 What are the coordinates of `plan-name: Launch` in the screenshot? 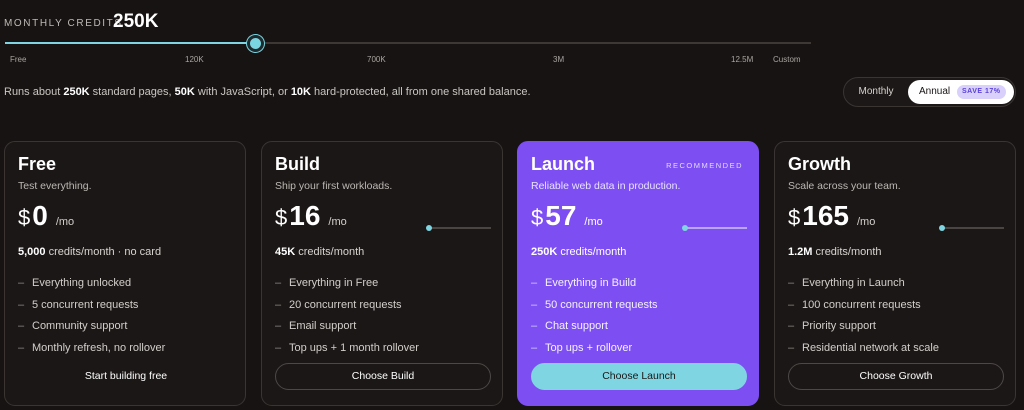 It's located at (563, 164).